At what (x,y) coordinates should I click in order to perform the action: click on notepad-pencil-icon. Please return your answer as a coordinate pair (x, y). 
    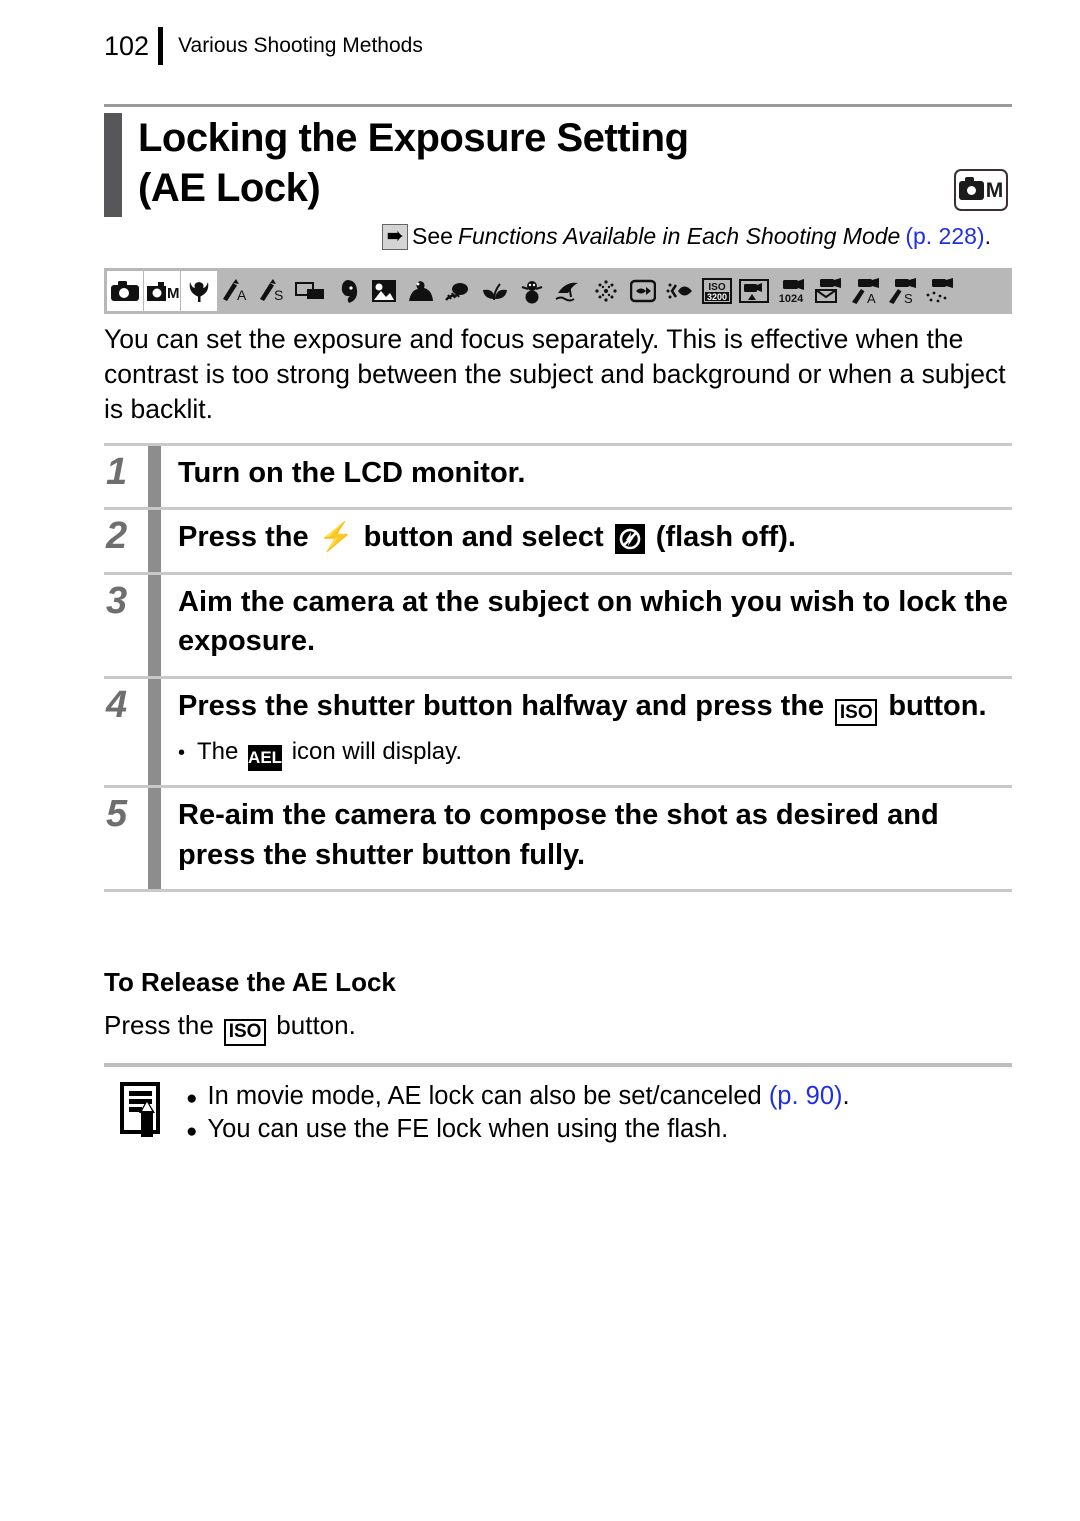
    Looking at the image, I should click on (134, 1111).